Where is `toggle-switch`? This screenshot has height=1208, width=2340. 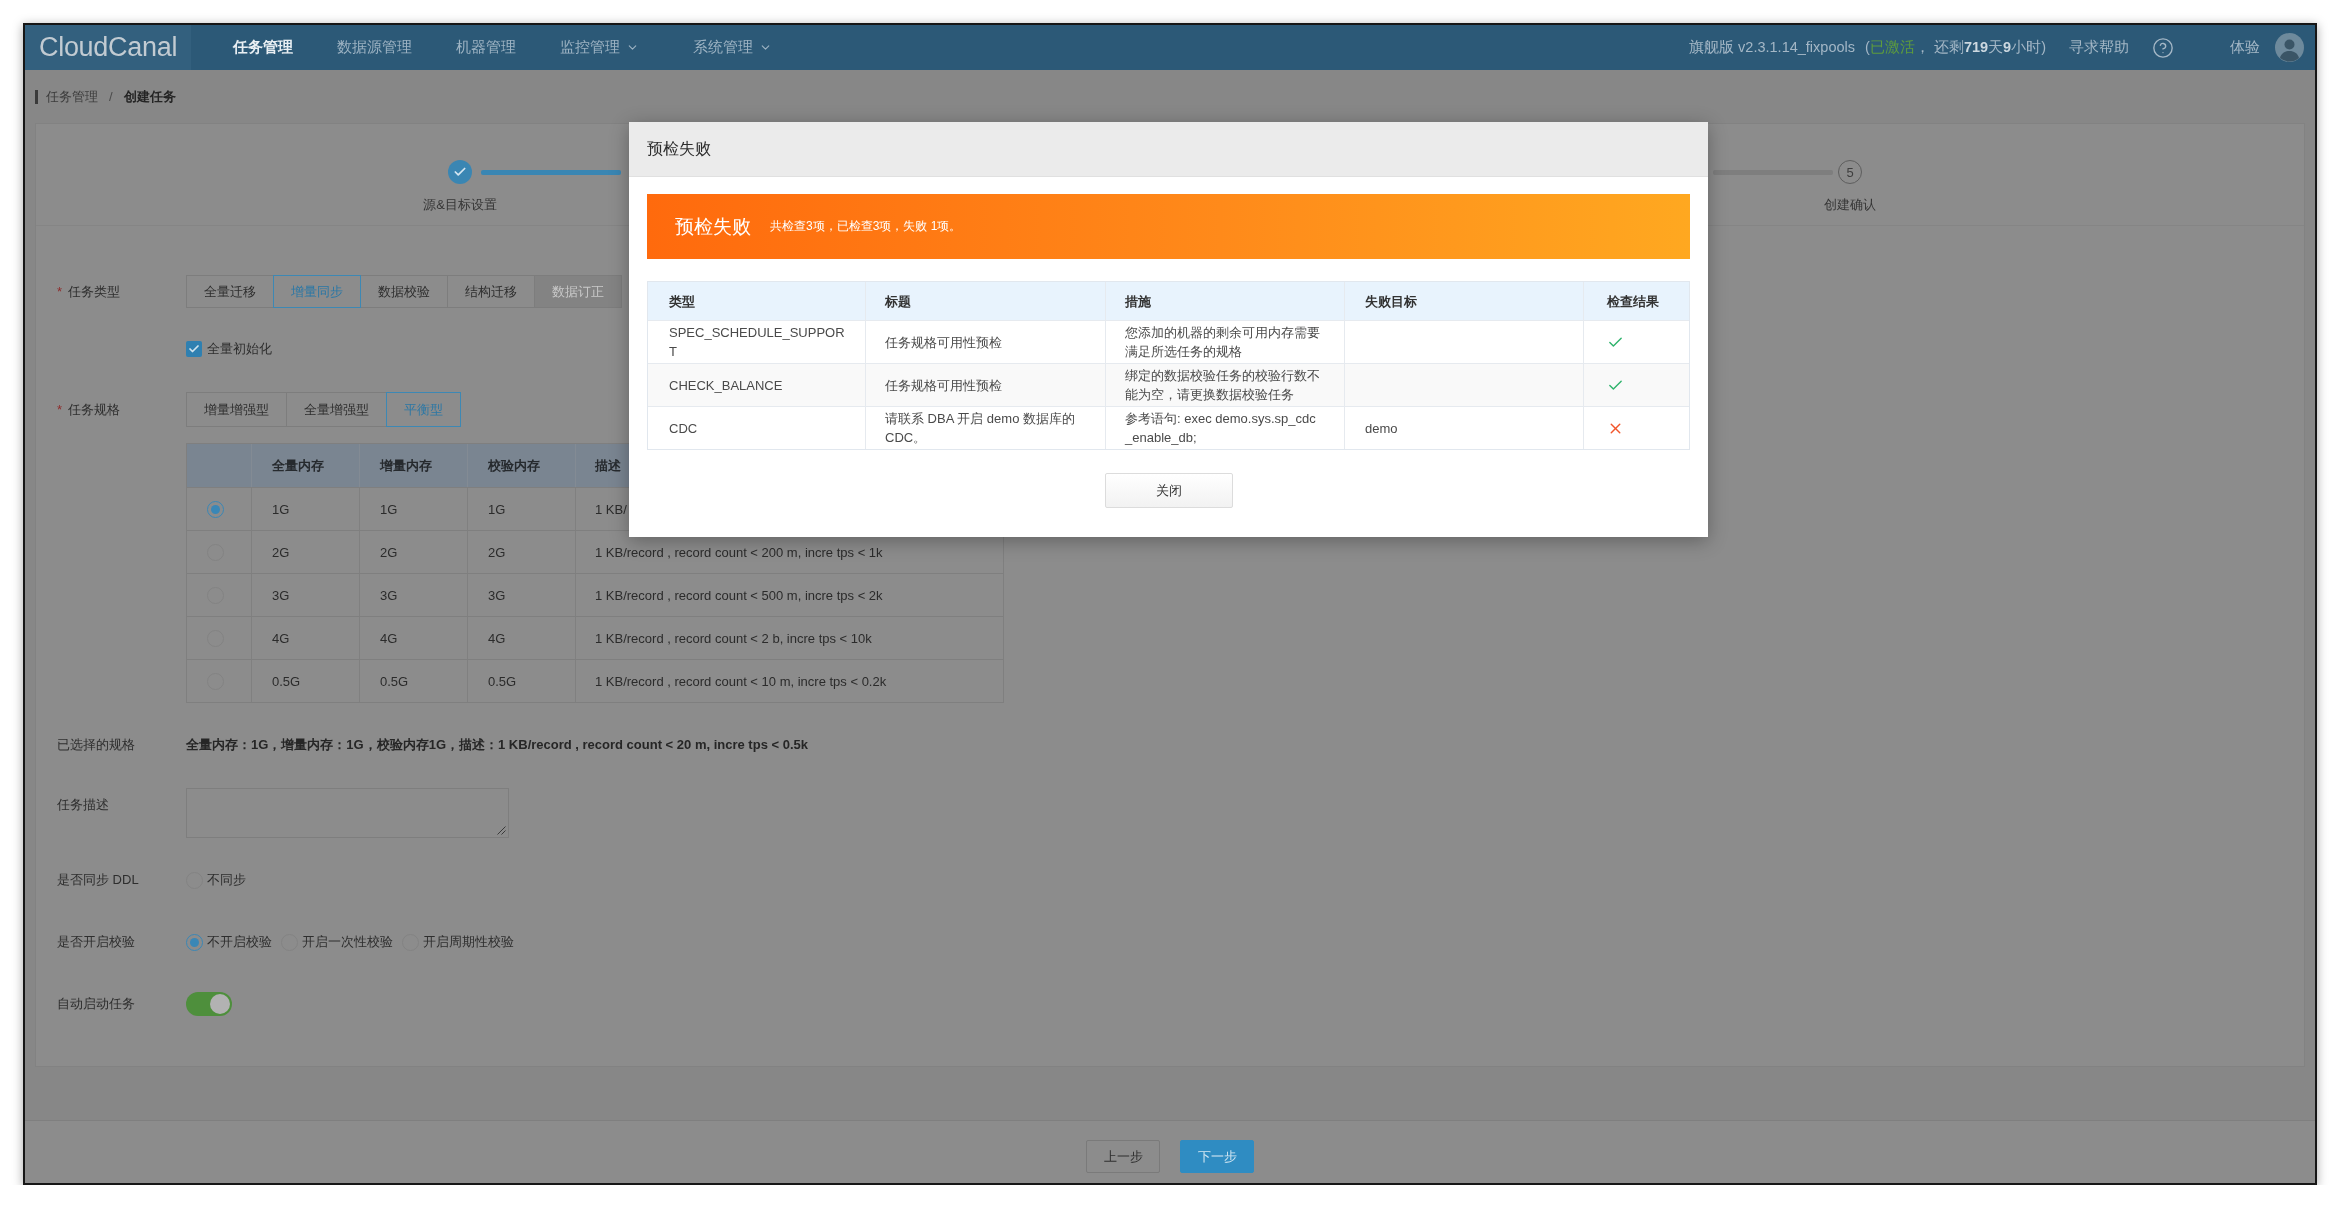 toggle-switch is located at coordinates (209, 1004).